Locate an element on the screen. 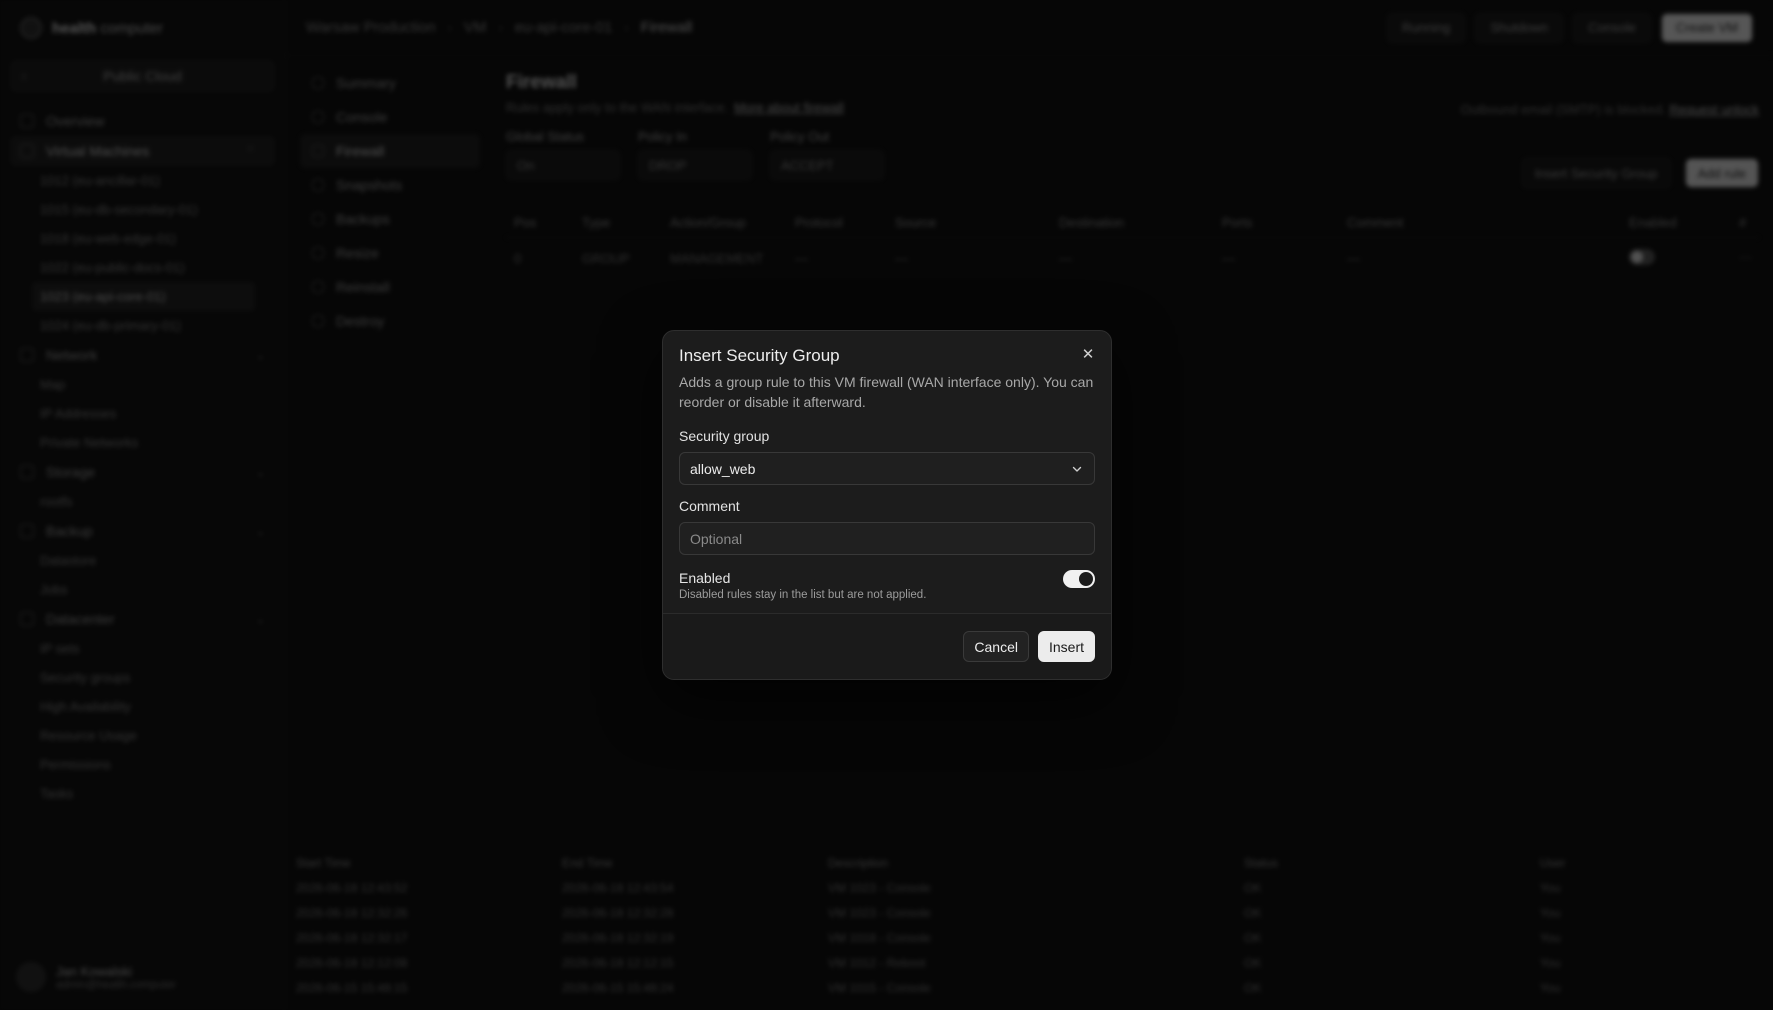 This screenshot has height=1010, width=1773. cancel-button: Cancel is located at coordinates (996, 646).